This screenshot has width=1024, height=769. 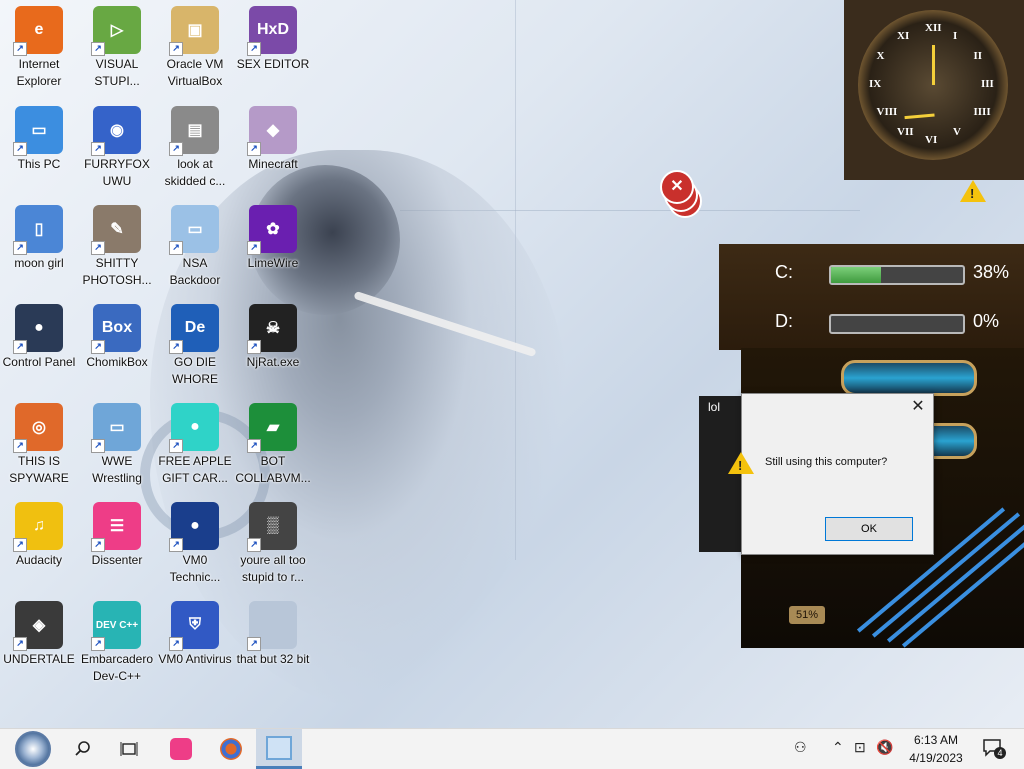 I want to click on chomikbox-icon: Box ↗, so click(x=116, y=329).